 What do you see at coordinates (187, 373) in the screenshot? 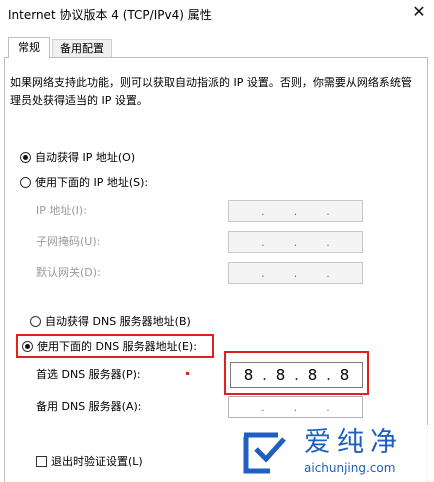
I see `red-marker-dot` at bounding box center [187, 373].